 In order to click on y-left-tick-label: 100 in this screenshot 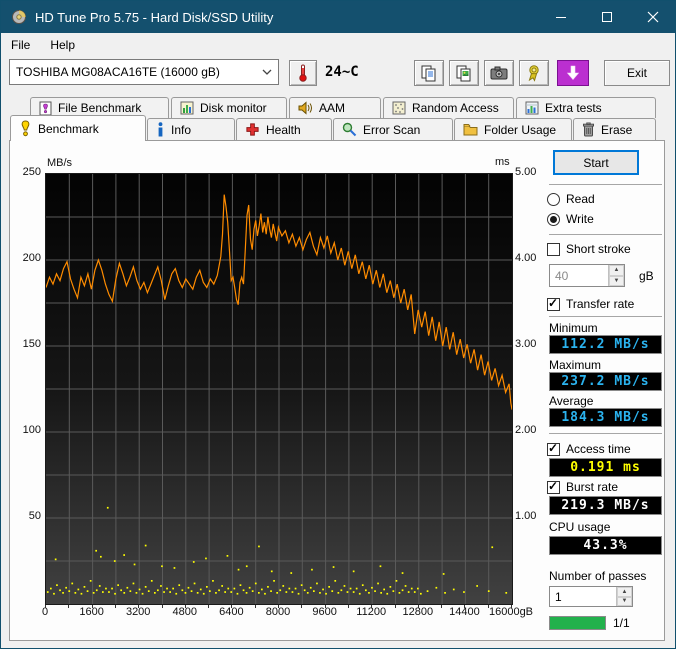, I will do `click(31, 430)`.